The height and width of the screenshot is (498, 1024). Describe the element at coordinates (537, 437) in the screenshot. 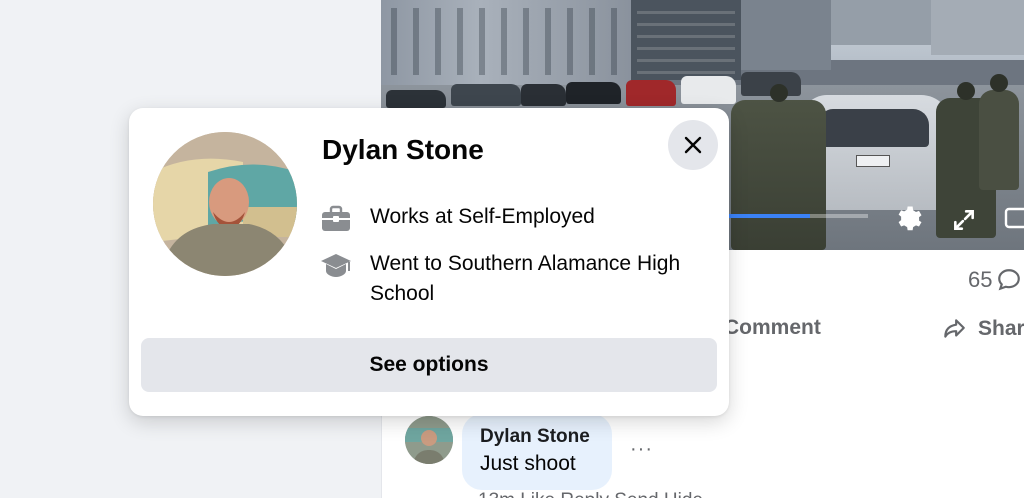

I see `comment-author: Dylan Stone` at that location.